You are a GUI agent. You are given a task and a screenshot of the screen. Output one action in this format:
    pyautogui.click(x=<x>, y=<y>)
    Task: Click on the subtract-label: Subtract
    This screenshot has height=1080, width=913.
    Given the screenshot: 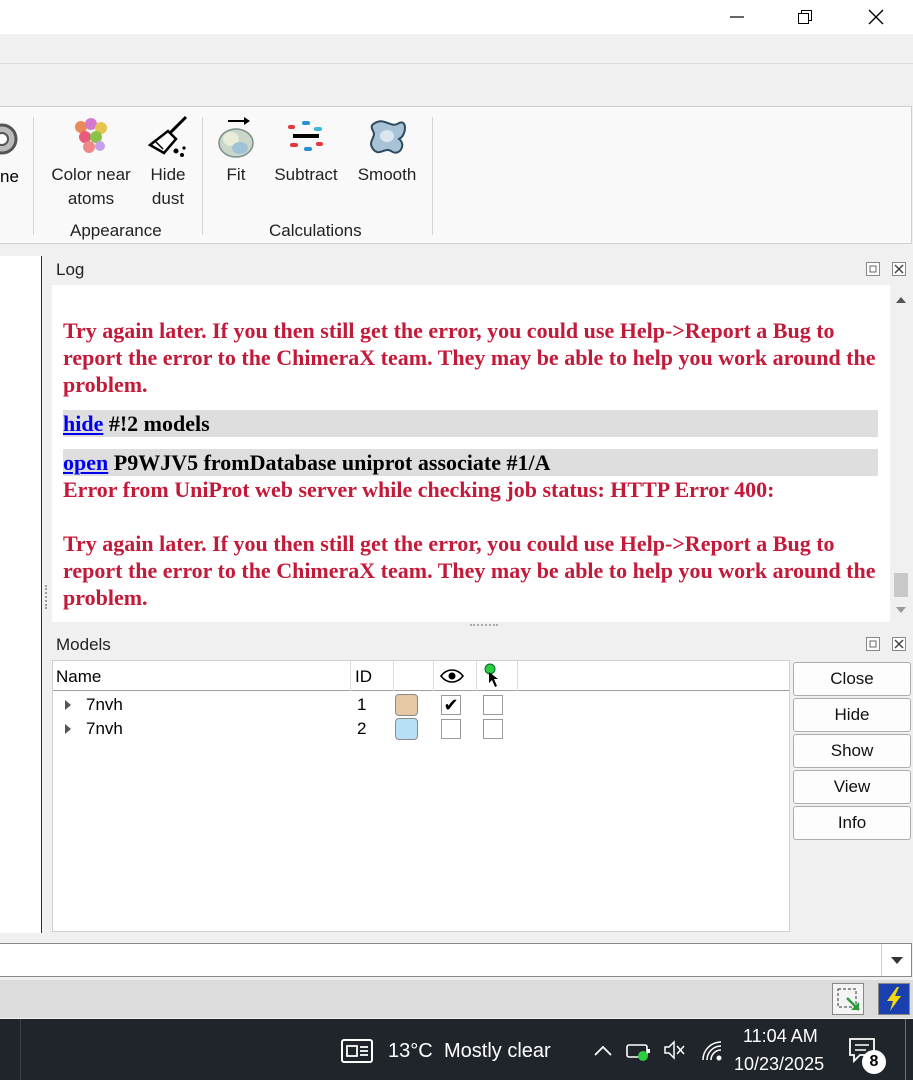 What is the action you would take?
    pyautogui.click(x=306, y=174)
    